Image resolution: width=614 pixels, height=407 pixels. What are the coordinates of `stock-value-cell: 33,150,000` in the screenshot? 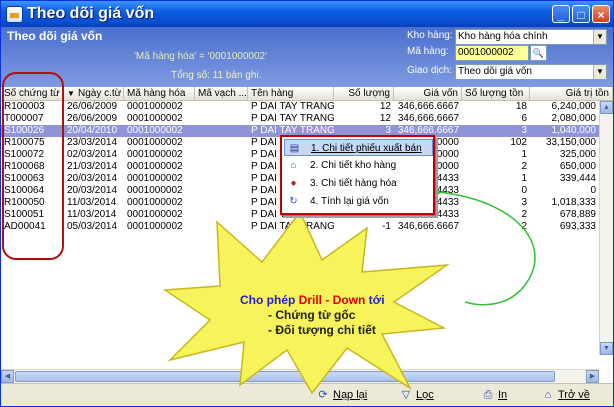 It's located at (570, 142).